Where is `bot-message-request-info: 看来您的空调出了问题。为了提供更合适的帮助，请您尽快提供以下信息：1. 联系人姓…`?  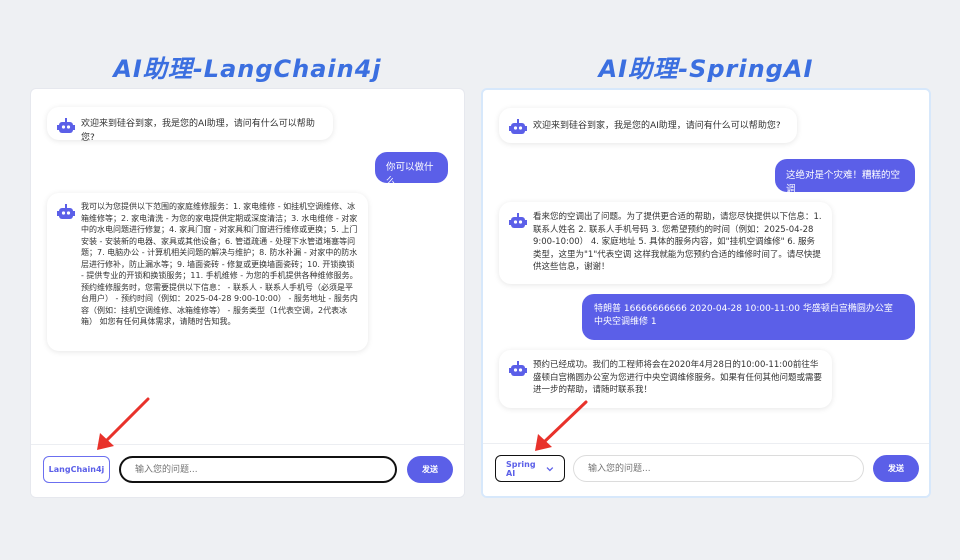 bot-message-request-info: 看来您的空调出了问题。为了提供更合适的帮助，请您尽快提供以下信息：1. 联系人姓… is located at coordinates (665, 243).